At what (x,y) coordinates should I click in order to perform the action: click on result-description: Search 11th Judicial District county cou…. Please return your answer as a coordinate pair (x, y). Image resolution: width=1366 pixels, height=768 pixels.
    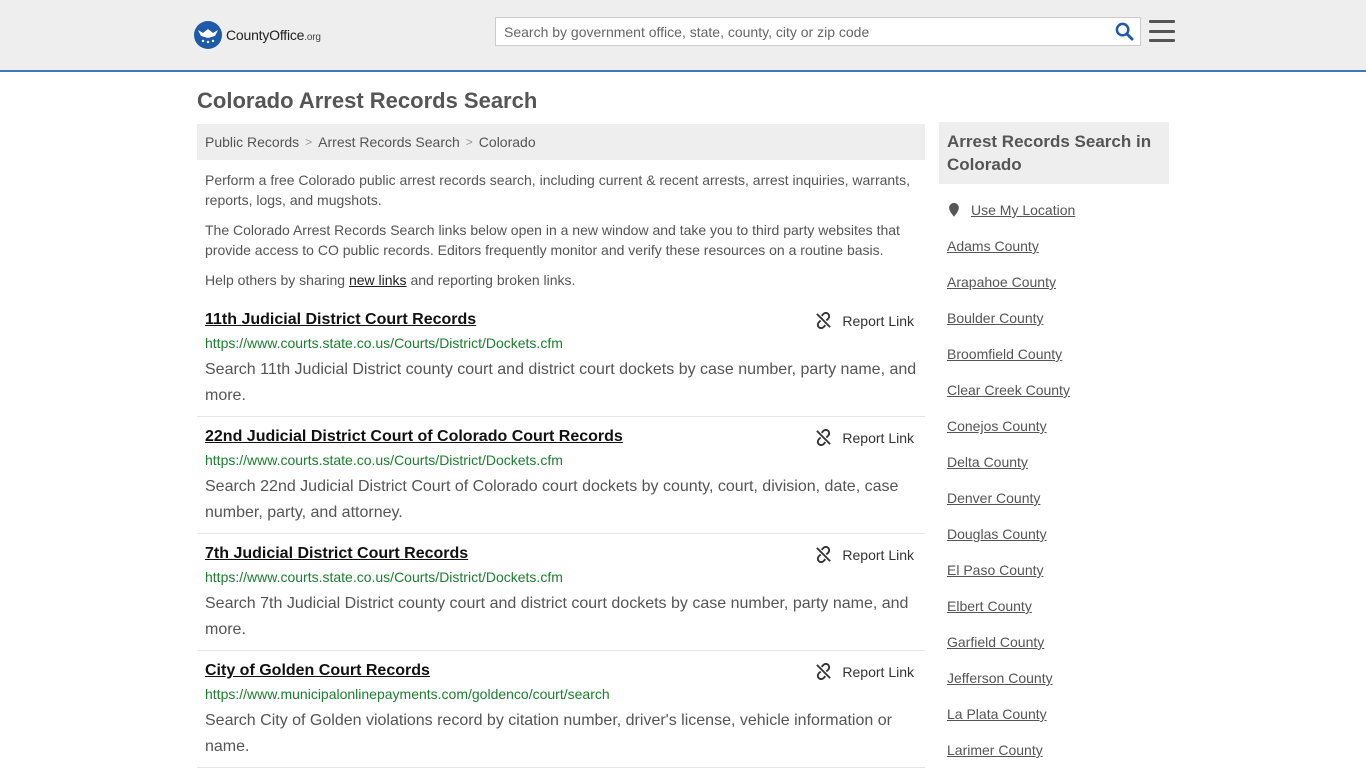
    Looking at the image, I should click on (561, 382).